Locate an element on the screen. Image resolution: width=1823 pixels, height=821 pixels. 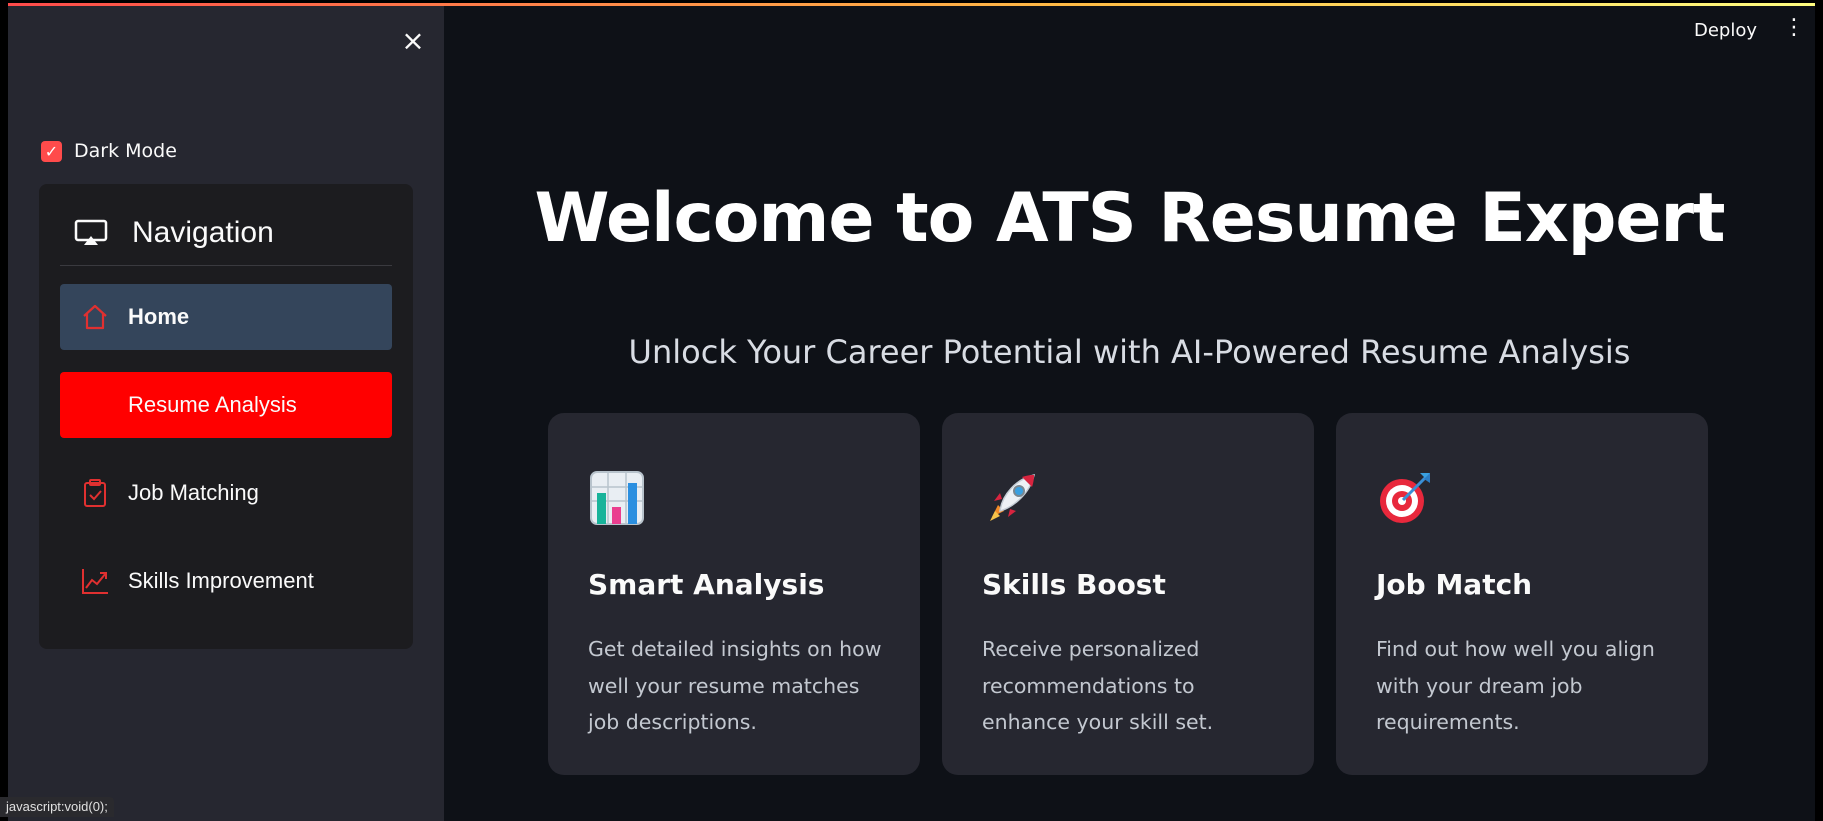
nav-item-label: Job Matching is located at coordinates (193, 492).